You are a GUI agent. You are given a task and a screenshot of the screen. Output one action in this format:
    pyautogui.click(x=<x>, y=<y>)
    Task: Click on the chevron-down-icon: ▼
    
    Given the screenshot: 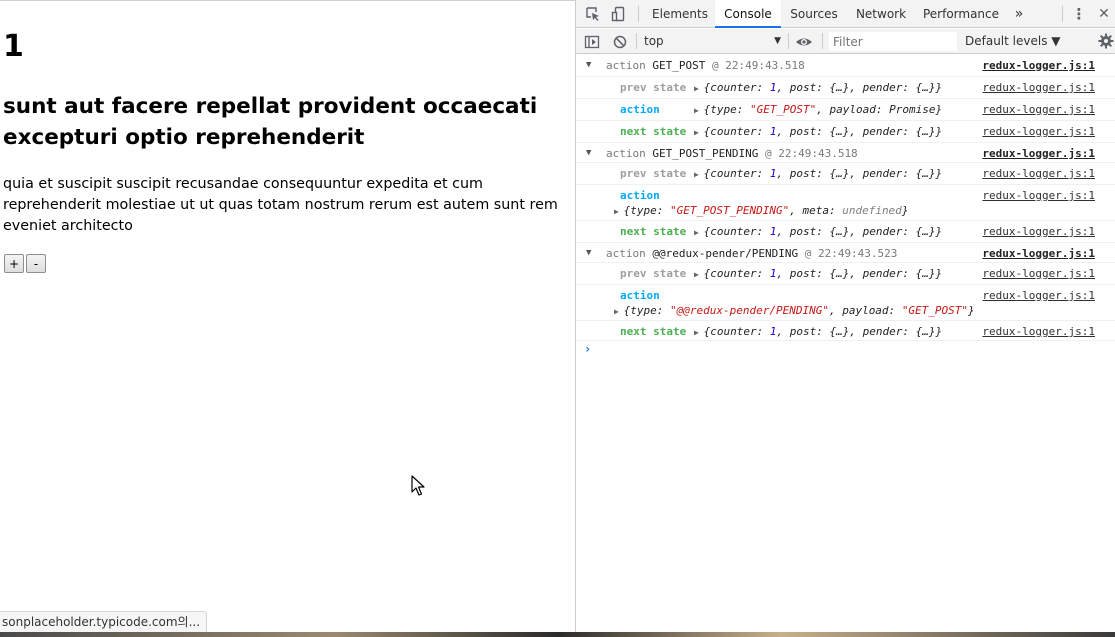 What is the action you would take?
    pyautogui.click(x=777, y=41)
    